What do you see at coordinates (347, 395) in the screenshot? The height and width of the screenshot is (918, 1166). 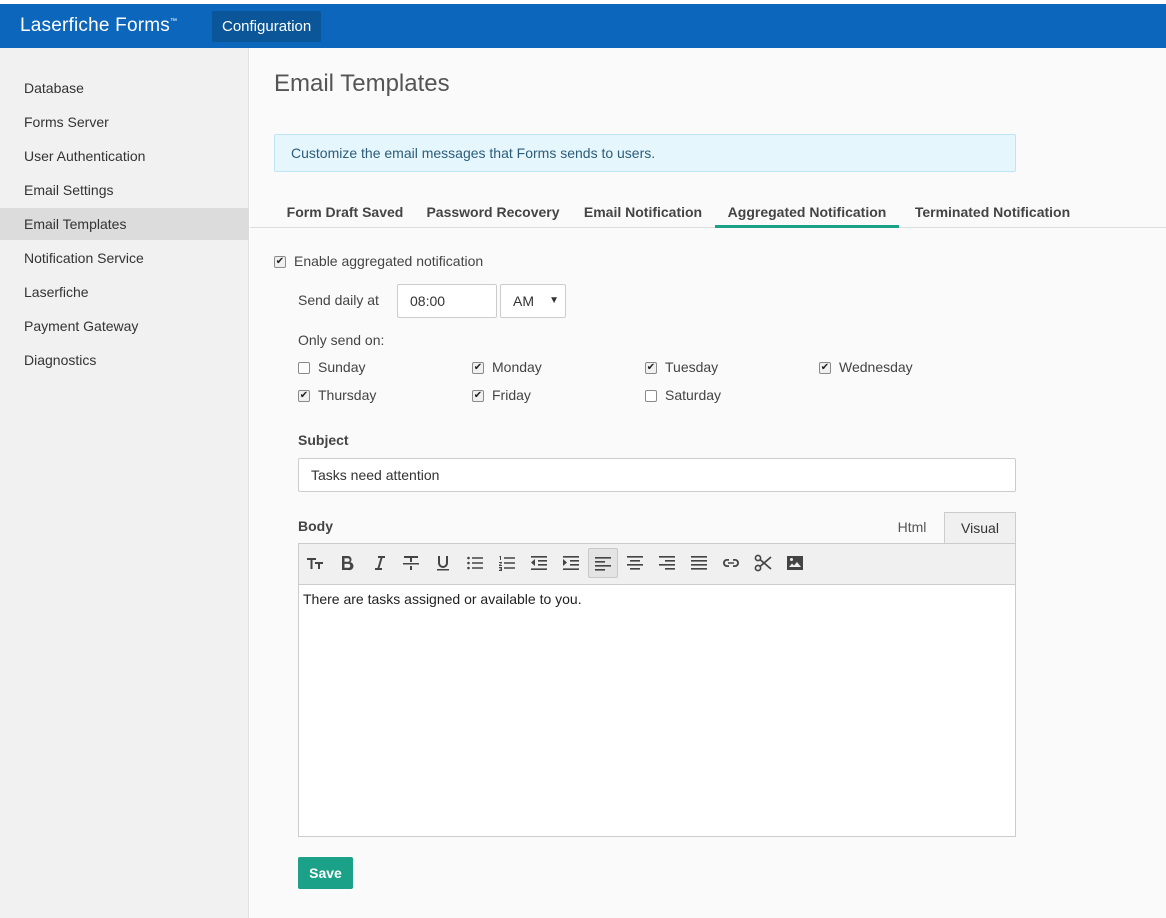 I see `thursday-label: Thursday` at bounding box center [347, 395].